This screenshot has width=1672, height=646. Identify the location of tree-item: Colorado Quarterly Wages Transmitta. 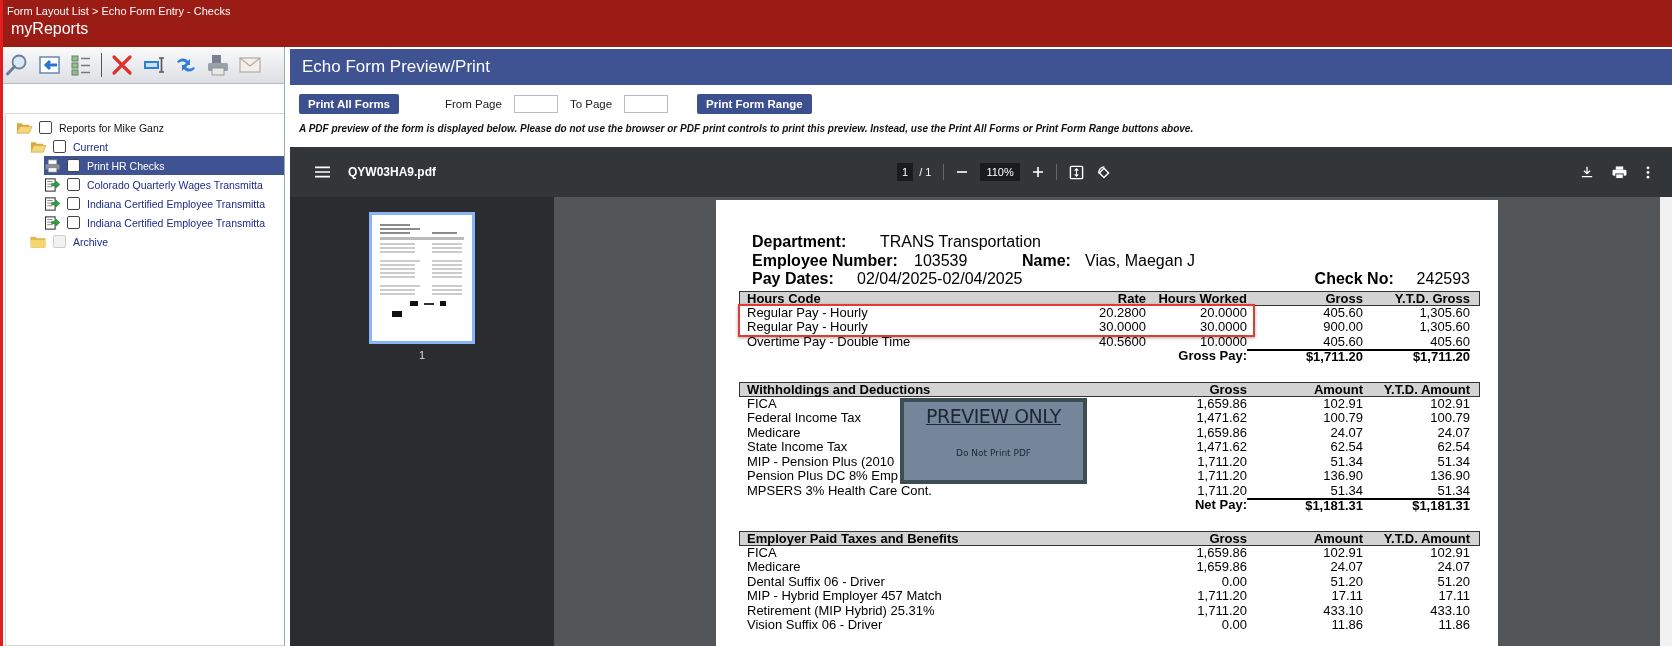
(164, 184).